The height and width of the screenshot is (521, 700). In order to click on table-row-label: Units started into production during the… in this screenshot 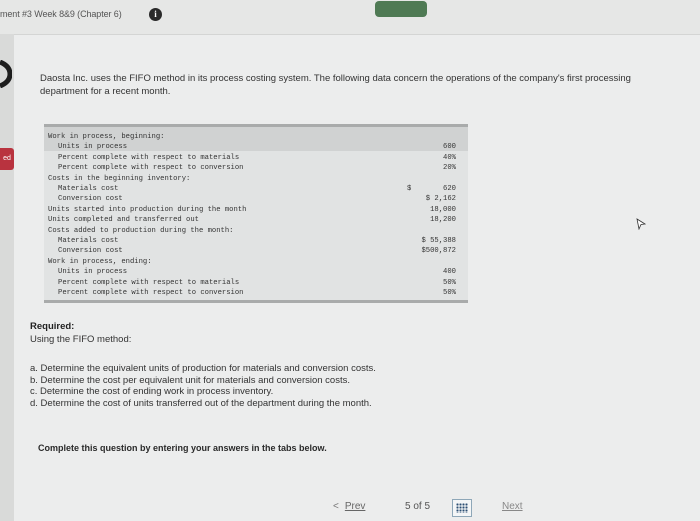, I will do `click(147, 209)`.